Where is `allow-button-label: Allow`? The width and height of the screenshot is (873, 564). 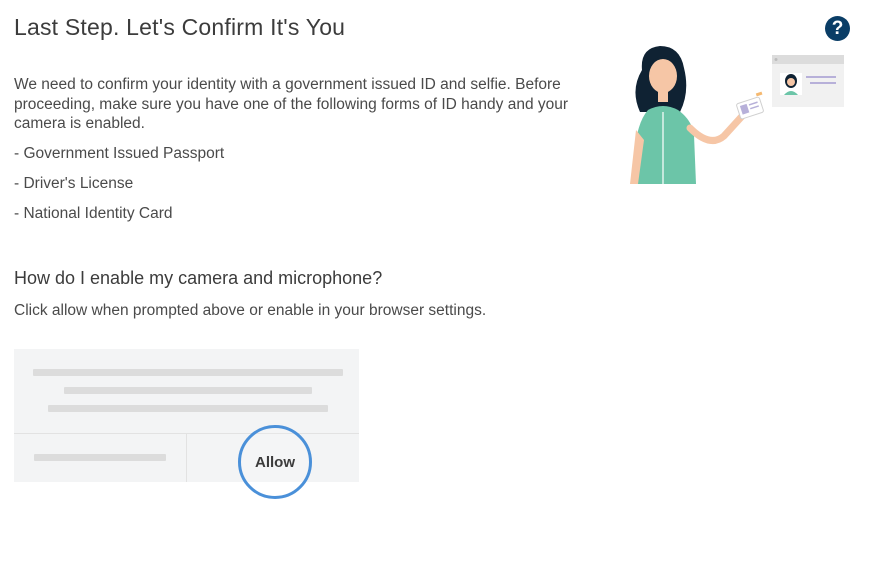
allow-button-label: Allow is located at coordinates (275, 462).